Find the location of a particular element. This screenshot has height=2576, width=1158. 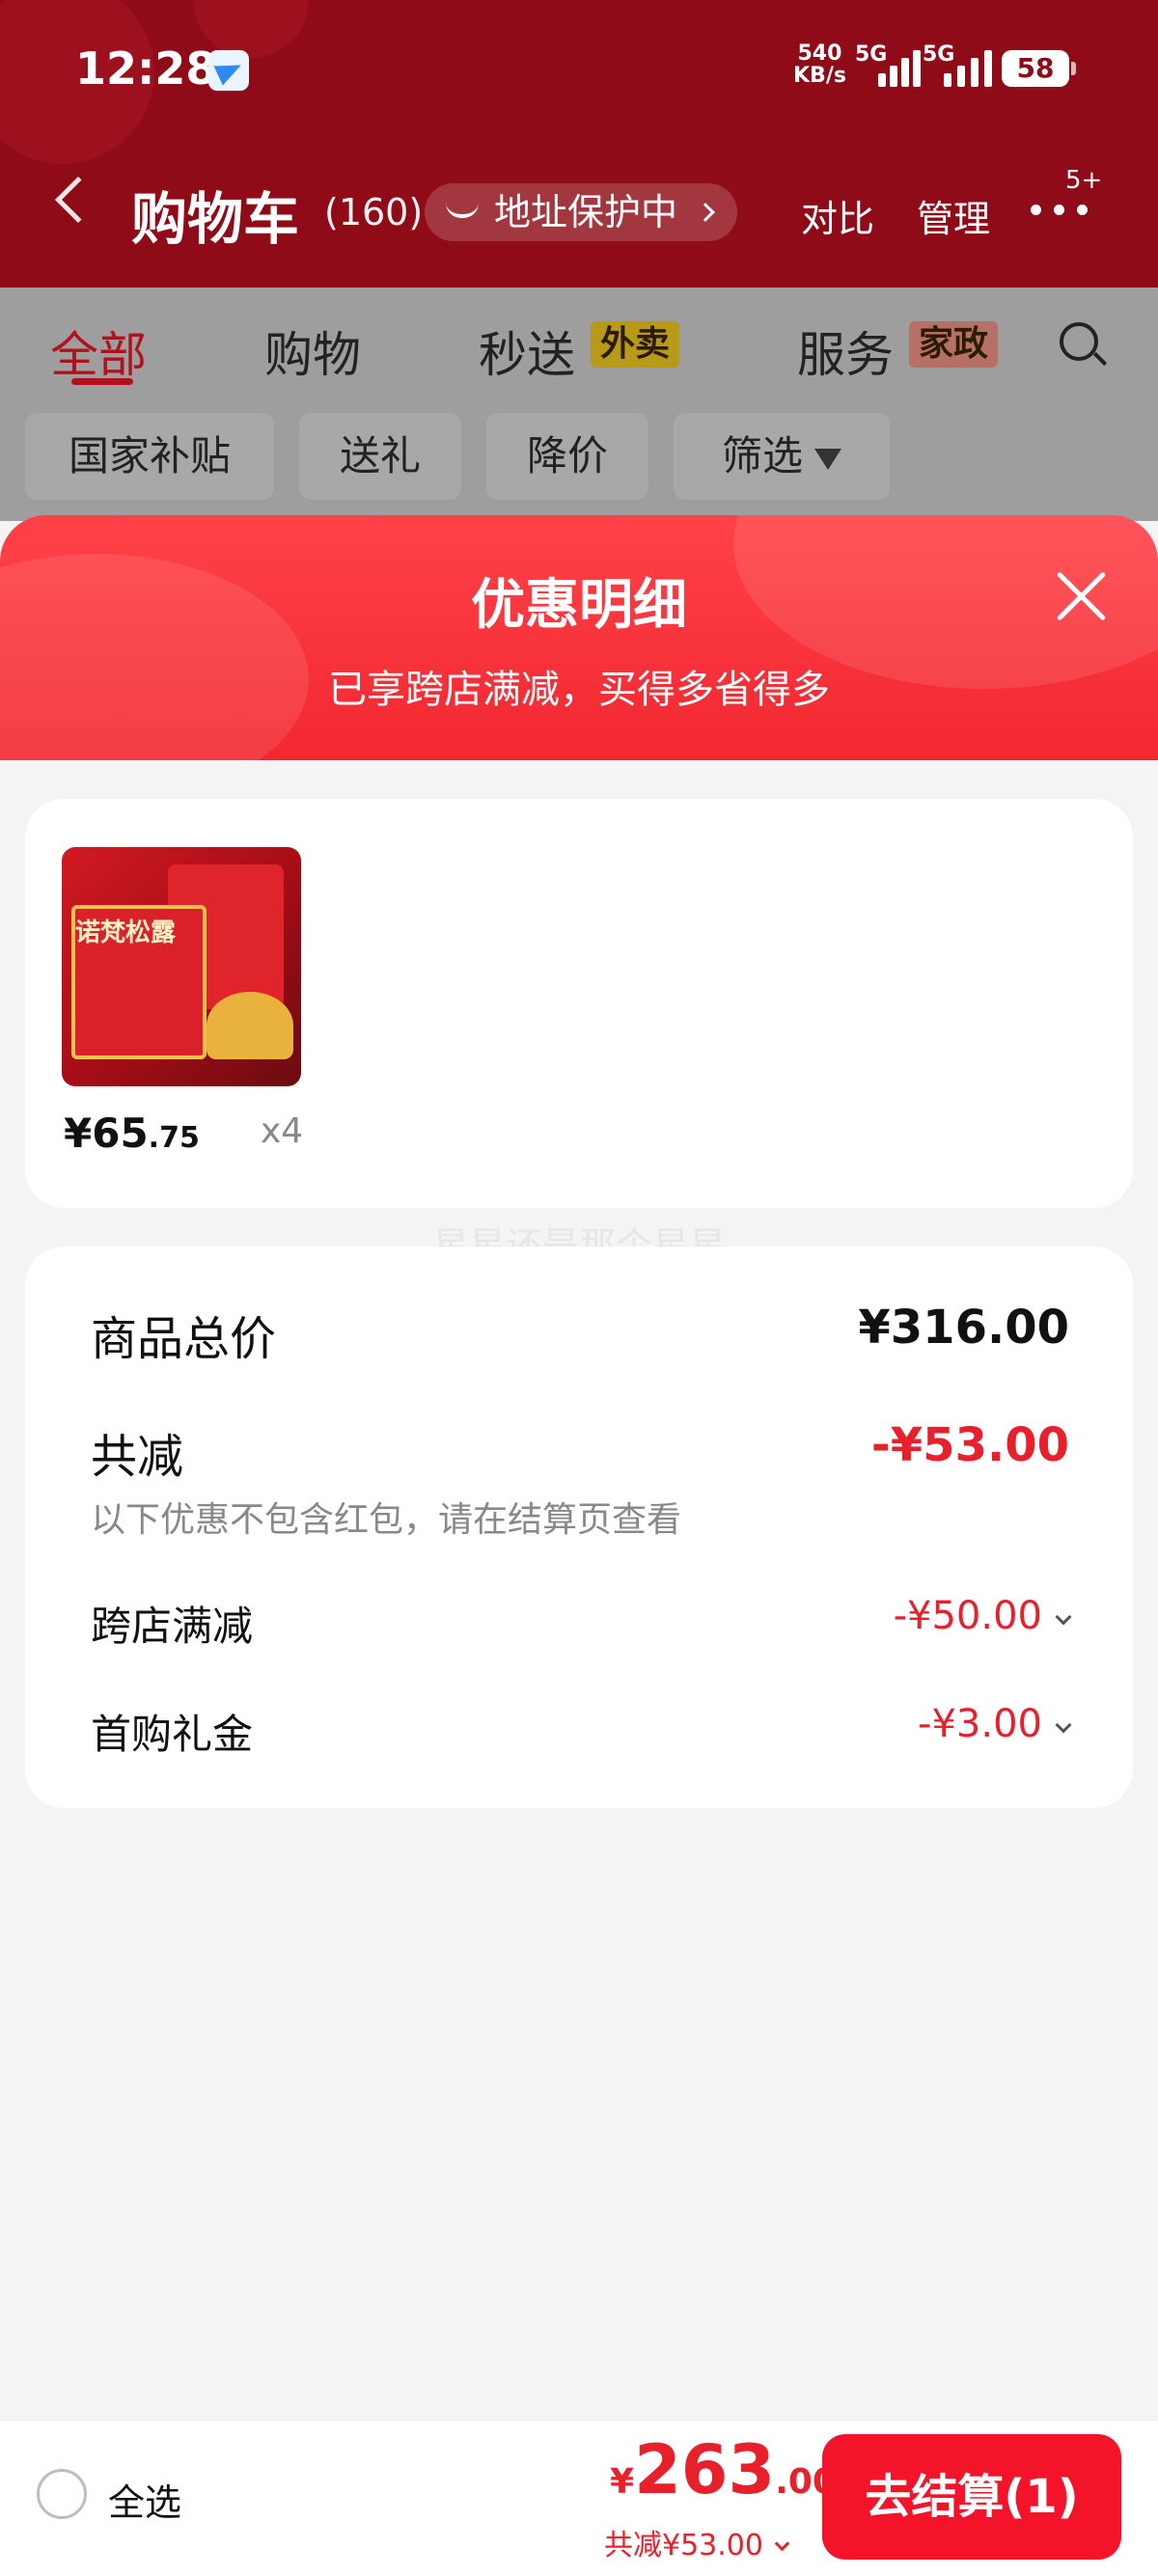

compare-button: 对比 is located at coordinates (837, 216).